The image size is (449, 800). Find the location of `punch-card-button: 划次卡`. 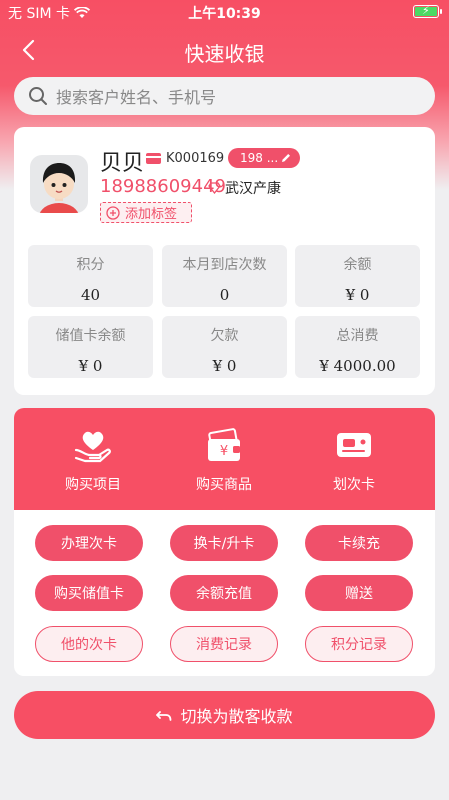

punch-card-button: 划次卡 is located at coordinates (354, 461).